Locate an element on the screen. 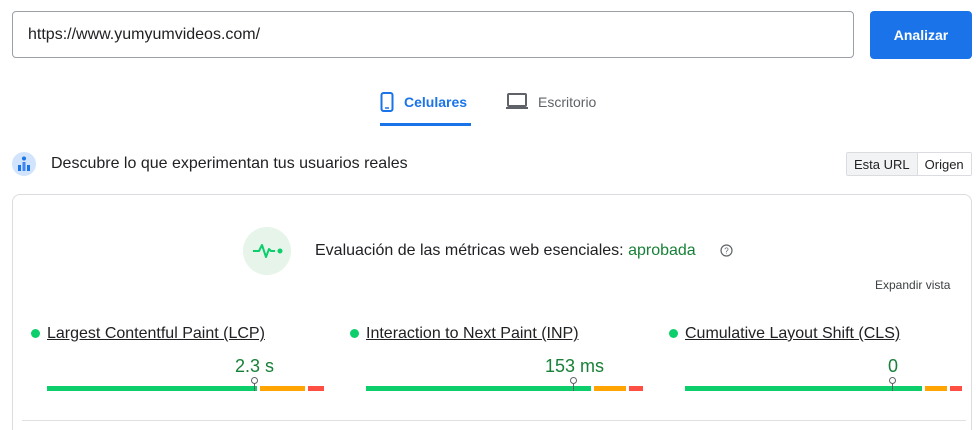 The width and height of the screenshot is (976, 430). origin-button: Origen is located at coordinates (944, 164).